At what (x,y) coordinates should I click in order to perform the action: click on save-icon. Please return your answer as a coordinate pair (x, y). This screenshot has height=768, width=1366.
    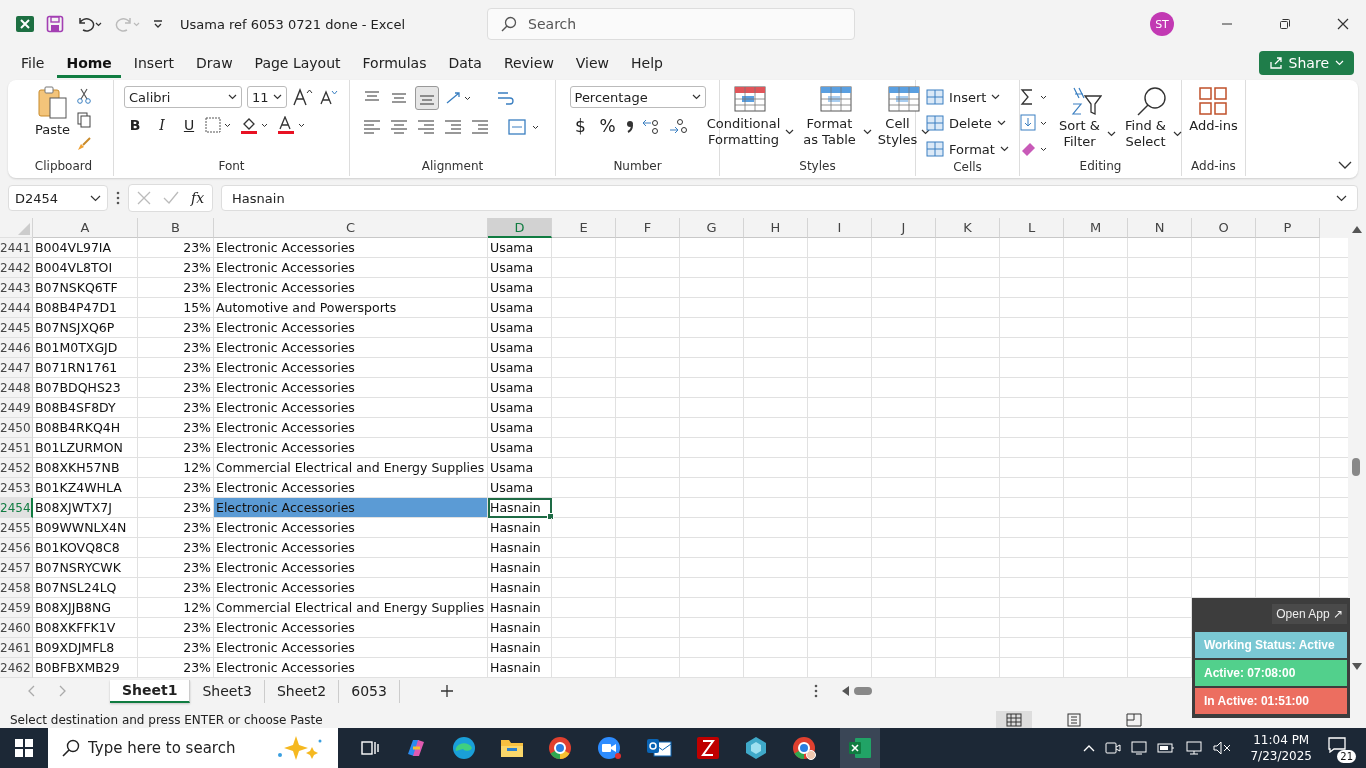
    Looking at the image, I should click on (55, 24).